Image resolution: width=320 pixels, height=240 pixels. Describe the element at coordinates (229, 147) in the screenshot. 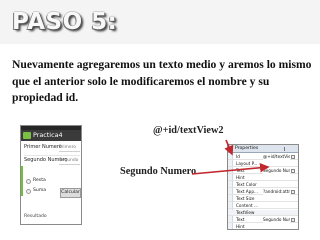

I see `id-arrow` at that location.